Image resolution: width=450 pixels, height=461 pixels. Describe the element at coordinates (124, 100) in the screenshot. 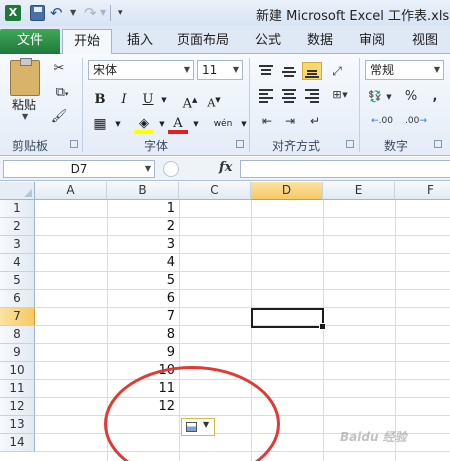

I see `italic-button: I` at that location.